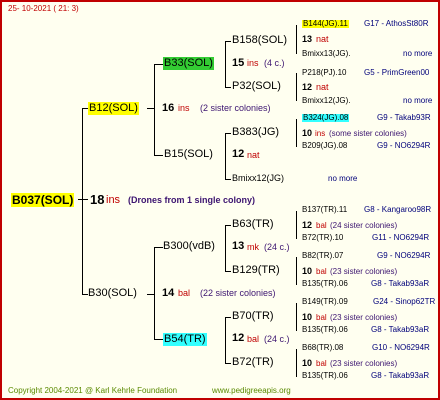  Describe the element at coordinates (43, 8) in the screenshot. I see `report-date: 25- 10-2021 ( 21: 3)` at that location.